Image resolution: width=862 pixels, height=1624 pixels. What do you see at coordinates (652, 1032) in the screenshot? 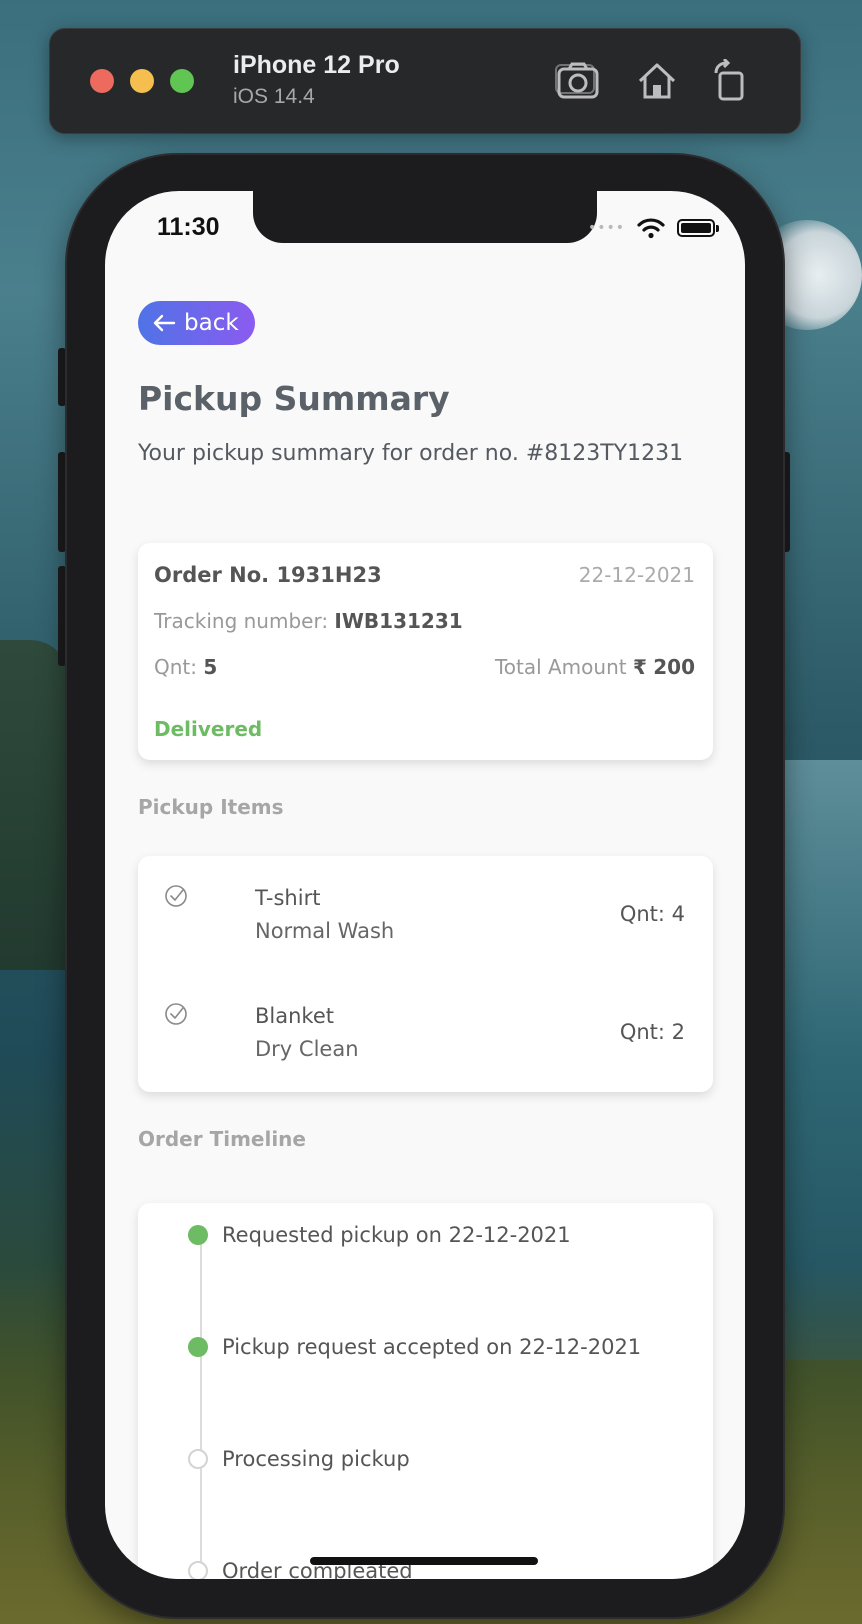
I see `item-quantity: Qnt: 2` at bounding box center [652, 1032].